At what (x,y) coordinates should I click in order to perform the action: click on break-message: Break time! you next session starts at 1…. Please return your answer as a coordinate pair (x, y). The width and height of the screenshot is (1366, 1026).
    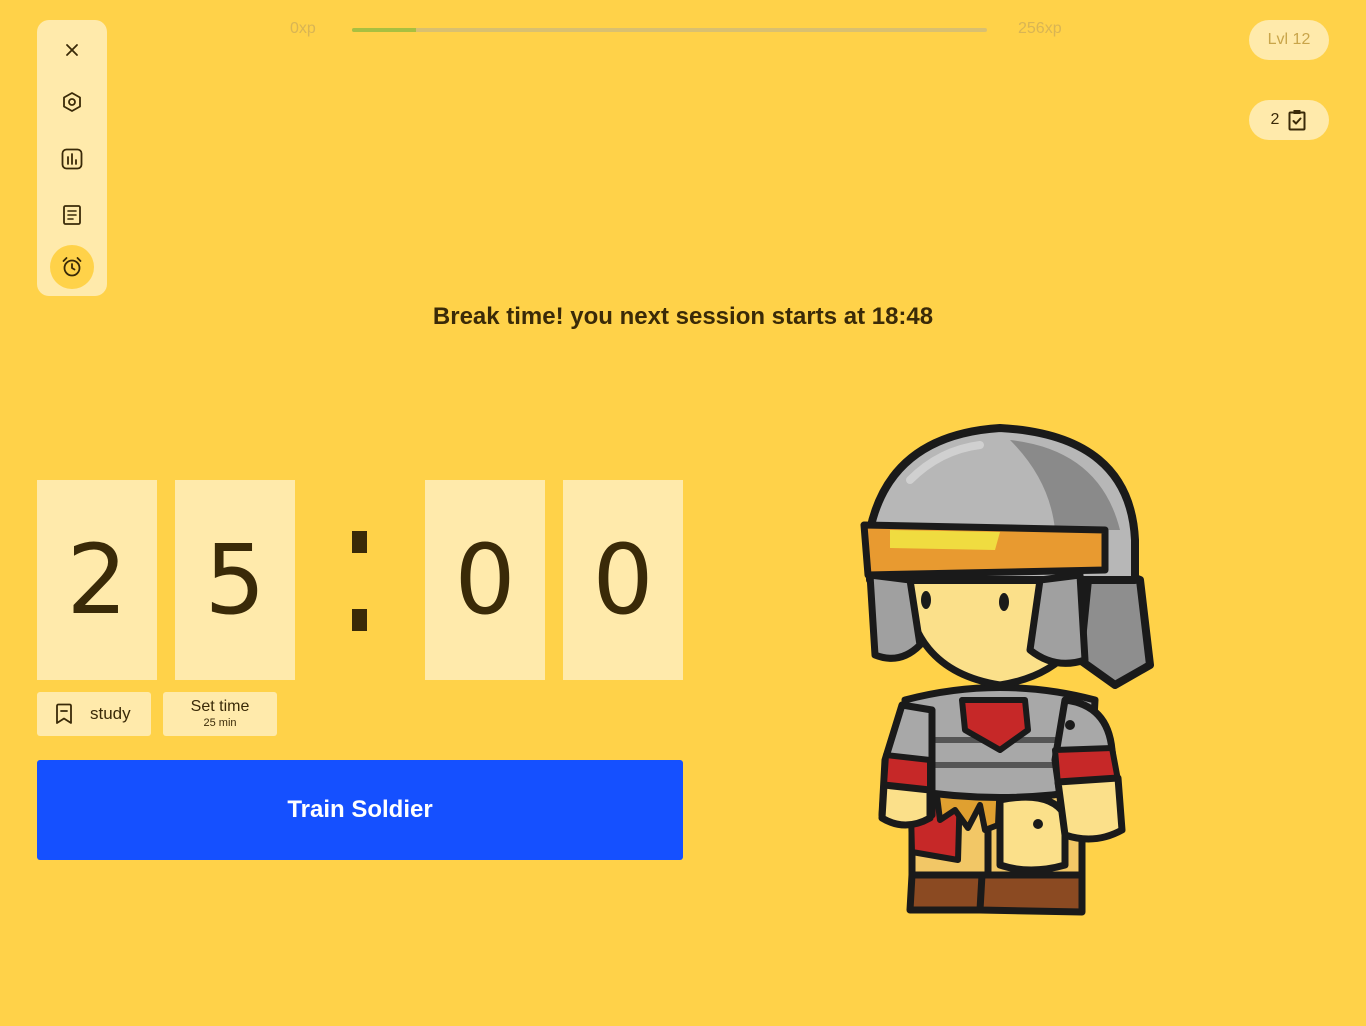
    Looking at the image, I should click on (683, 316).